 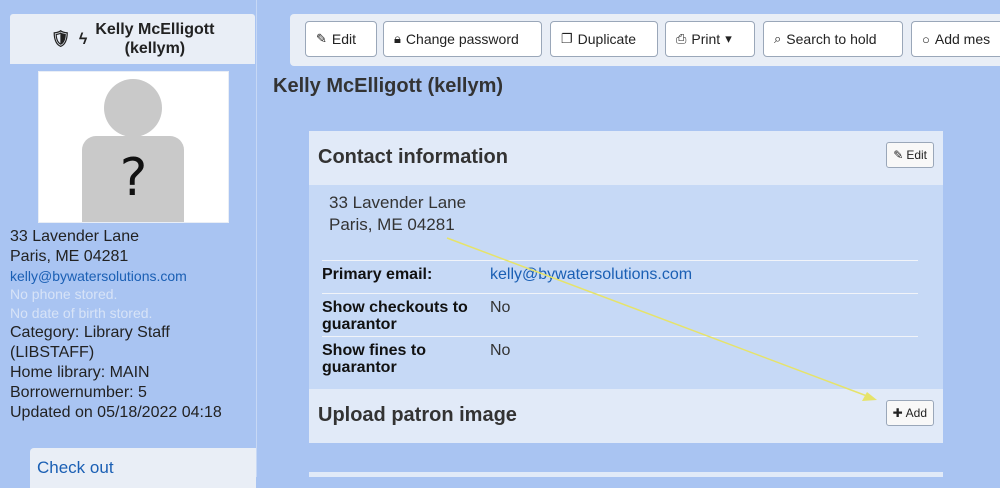 I want to click on contact-address: 33 Lavender Lane Paris, ME 04281, so click(x=397, y=214).